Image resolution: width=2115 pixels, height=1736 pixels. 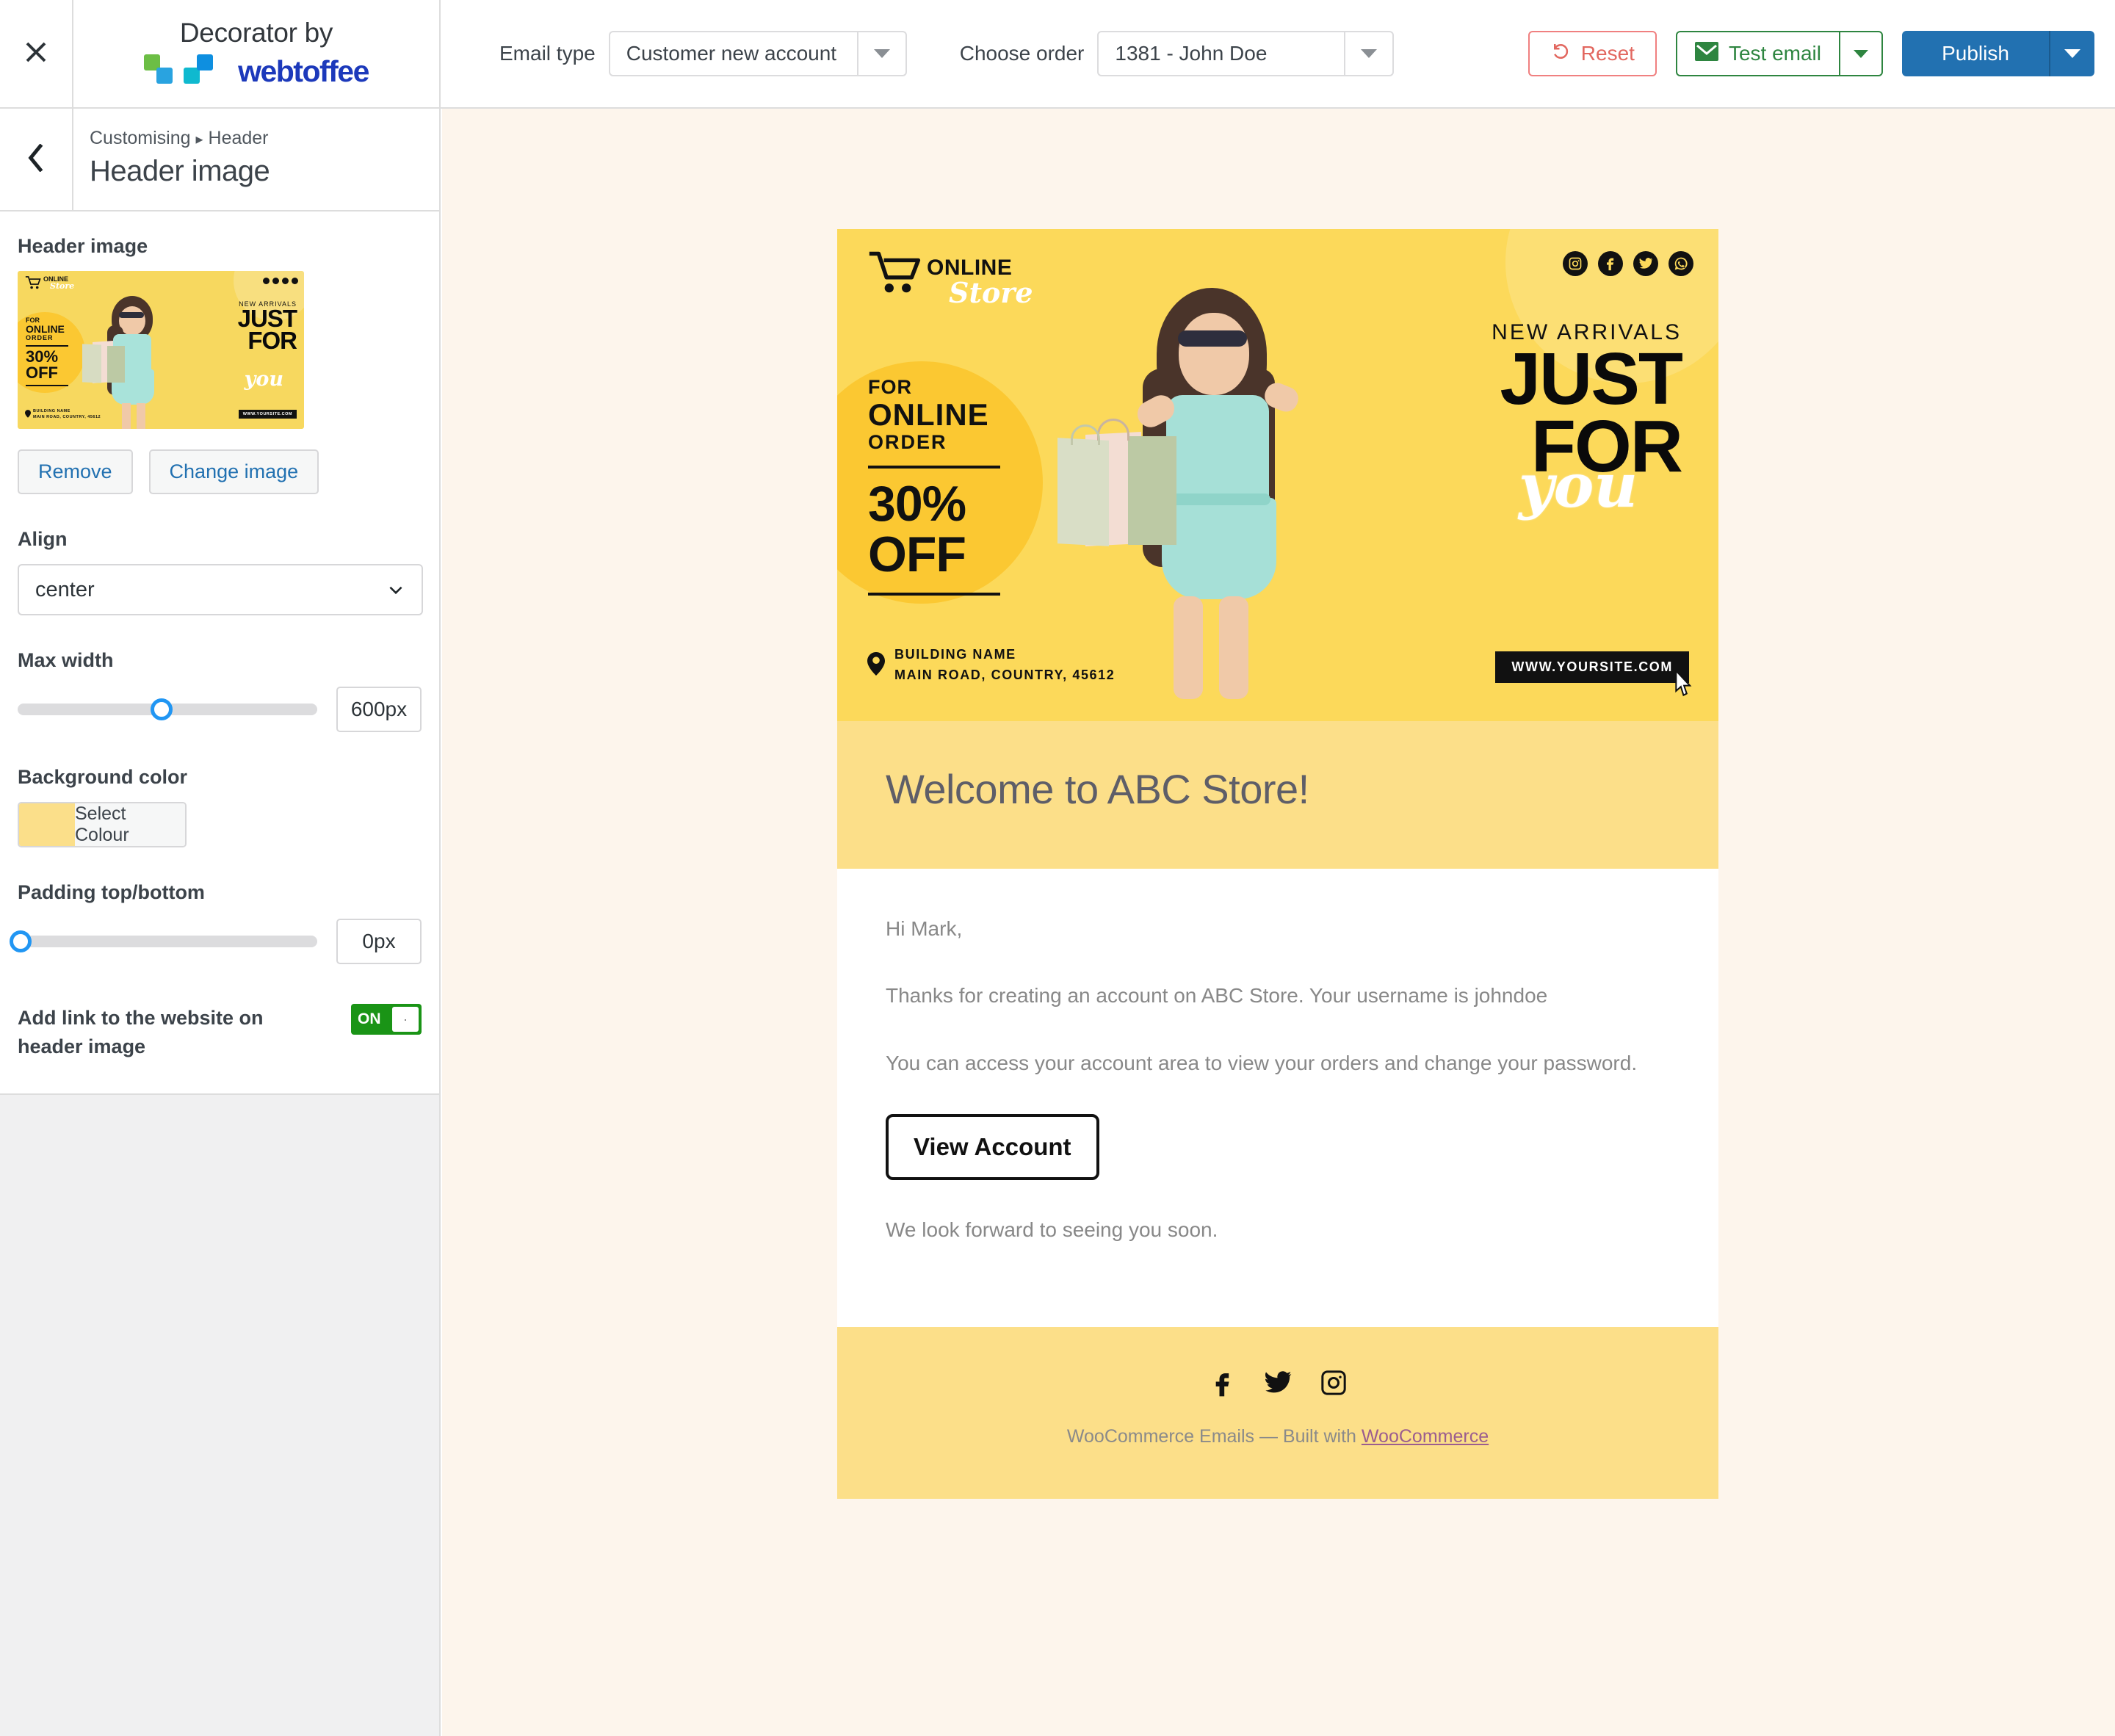 I want to click on test-email-button: Test email, so click(x=1758, y=53).